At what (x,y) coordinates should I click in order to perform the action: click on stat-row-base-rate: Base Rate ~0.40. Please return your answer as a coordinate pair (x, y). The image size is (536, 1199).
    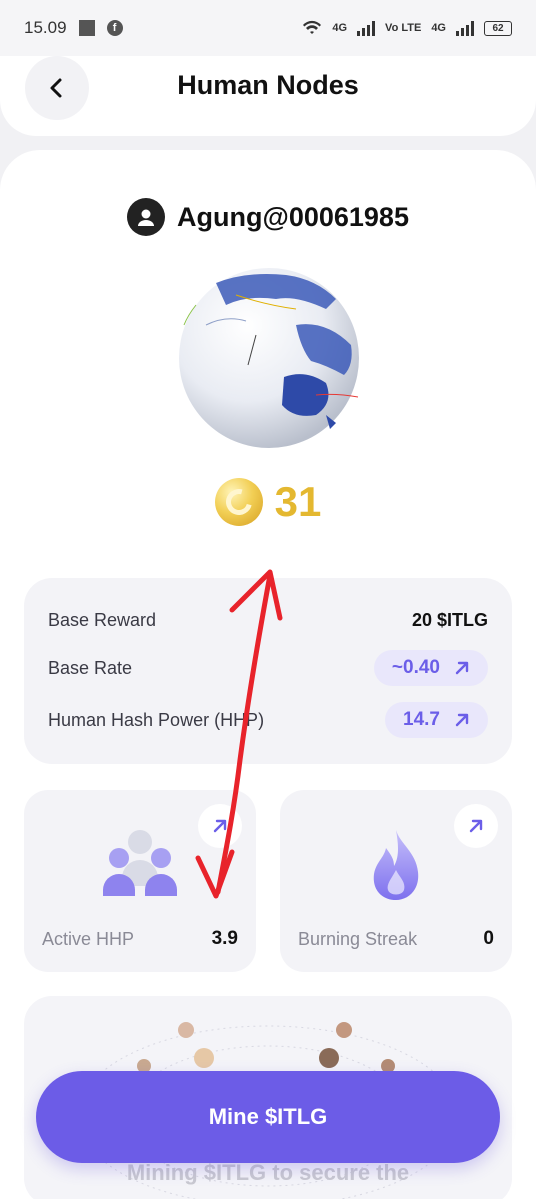
    Looking at the image, I should click on (268, 668).